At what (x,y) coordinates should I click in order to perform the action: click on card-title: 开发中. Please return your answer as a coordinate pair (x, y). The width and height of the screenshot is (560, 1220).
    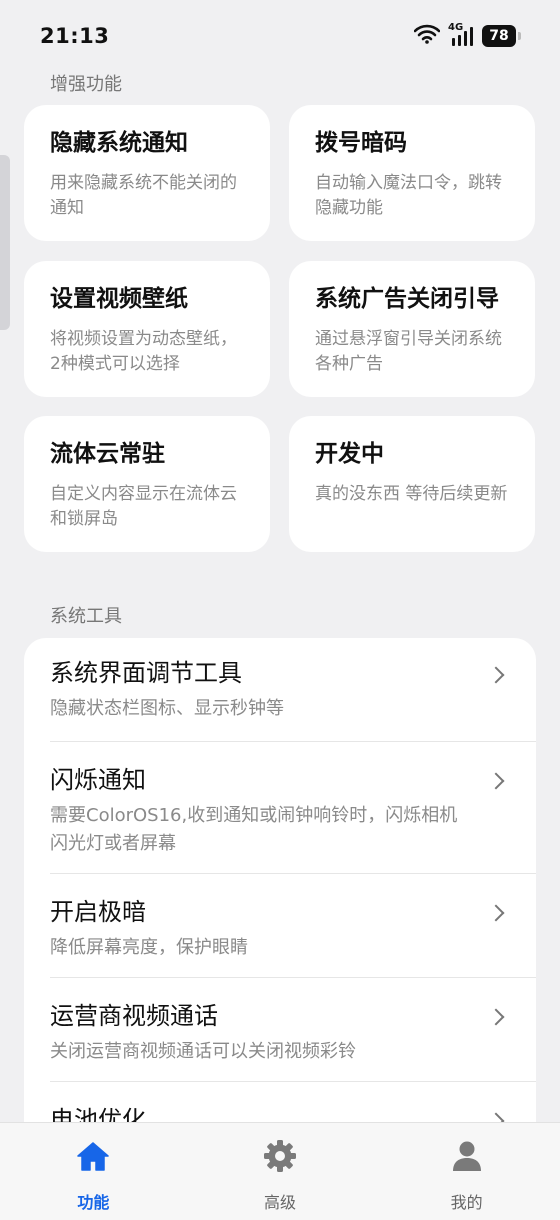
    Looking at the image, I should click on (349, 454).